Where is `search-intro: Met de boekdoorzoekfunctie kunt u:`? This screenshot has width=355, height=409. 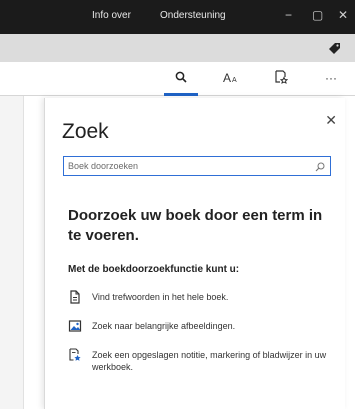 search-intro: Met de boekdoorzoekfunctie kunt u: is located at coordinates (154, 269).